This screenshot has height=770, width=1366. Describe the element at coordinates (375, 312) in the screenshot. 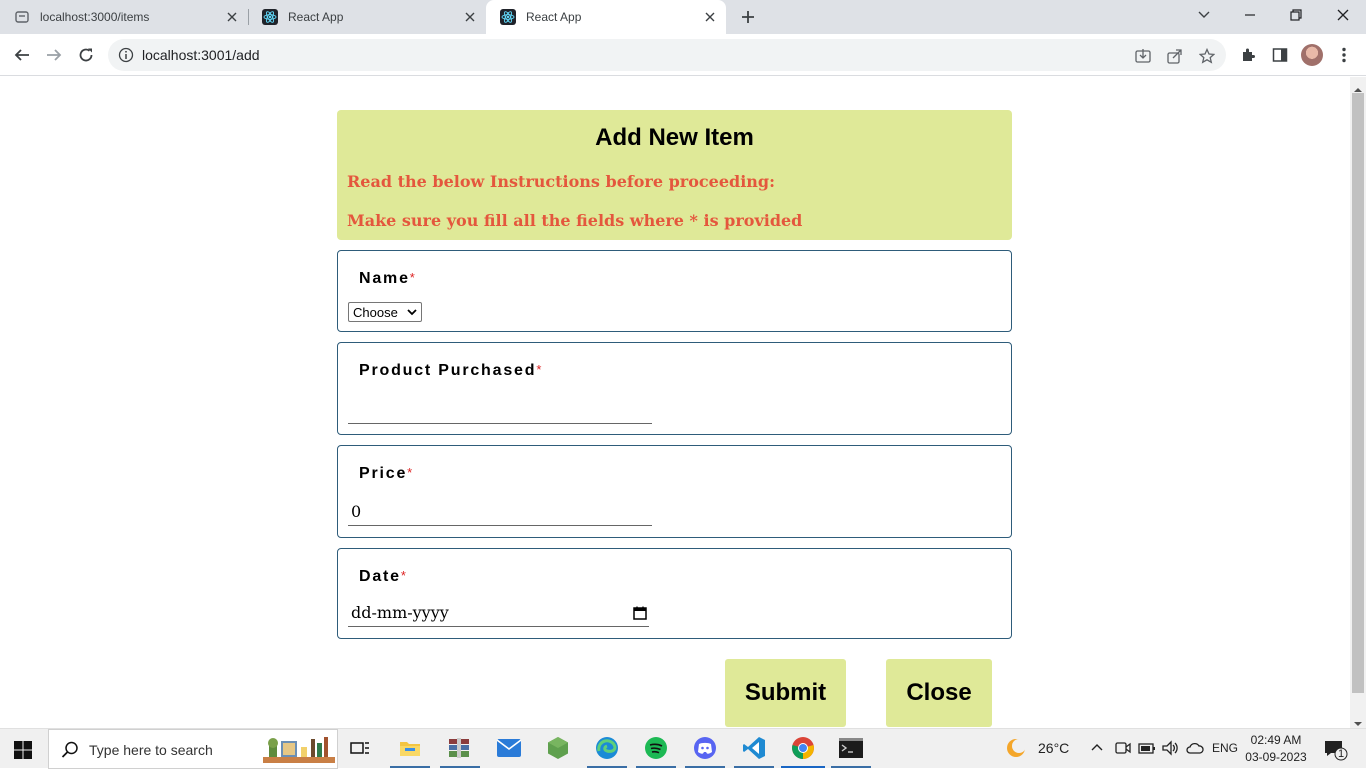

I see `name-select-value: Choose` at that location.